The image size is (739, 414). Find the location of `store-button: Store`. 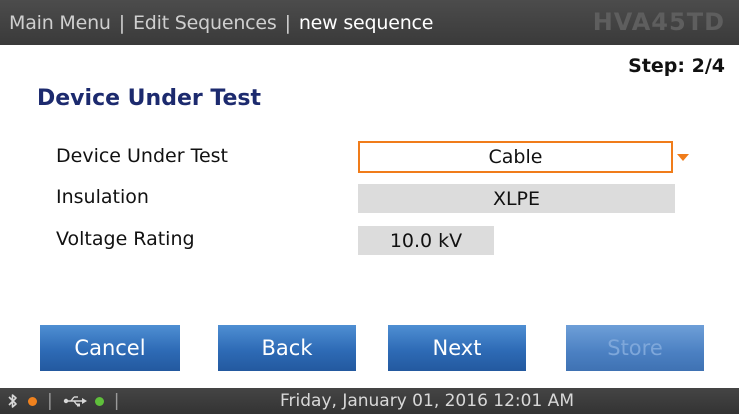

store-button: Store is located at coordinates (635, 348).